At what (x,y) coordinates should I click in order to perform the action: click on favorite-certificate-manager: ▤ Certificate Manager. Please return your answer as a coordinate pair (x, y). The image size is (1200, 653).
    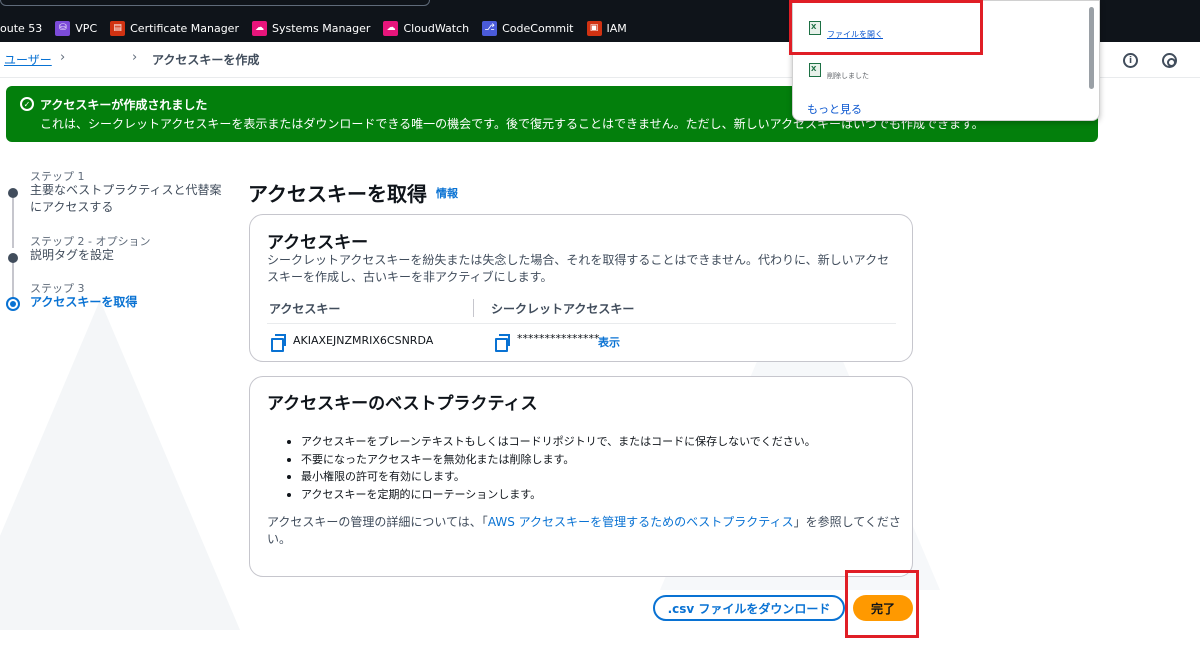
    Looking at the image, I should click on (174, 28).